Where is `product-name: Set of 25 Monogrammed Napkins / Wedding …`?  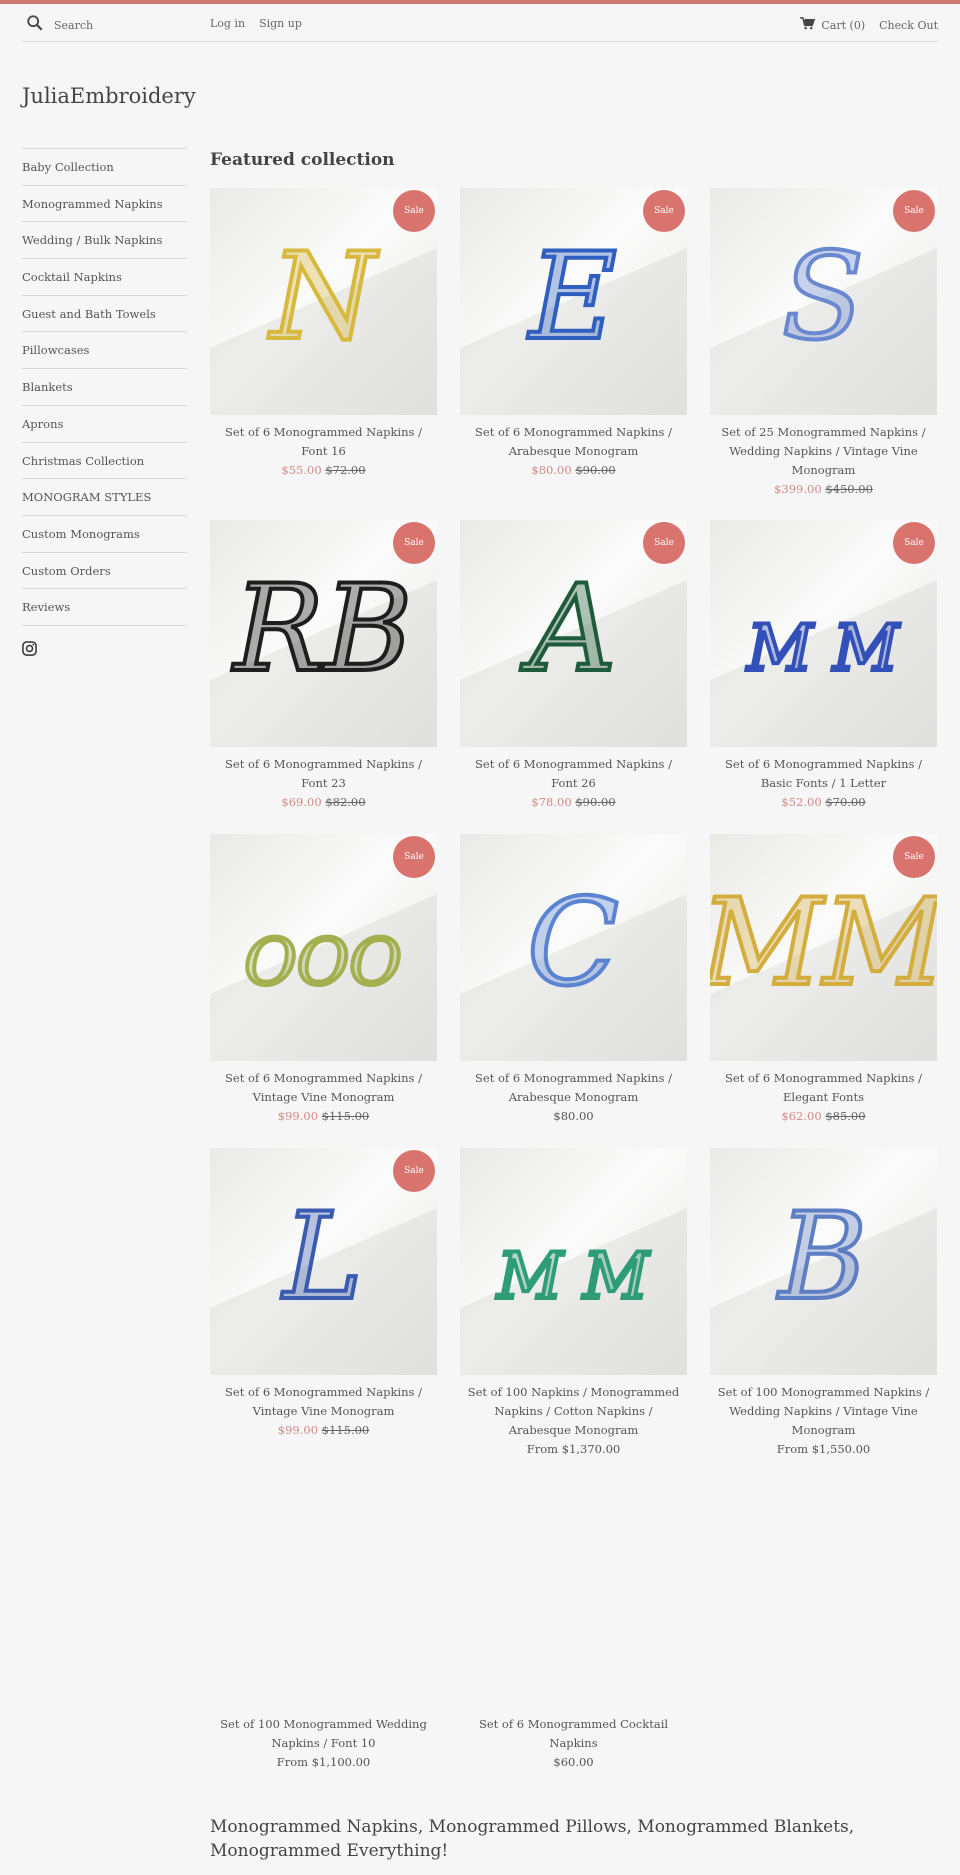 product-name: Set of 25 Monogrammed Napkins / Wedding … is located at coordinates (823, 451).